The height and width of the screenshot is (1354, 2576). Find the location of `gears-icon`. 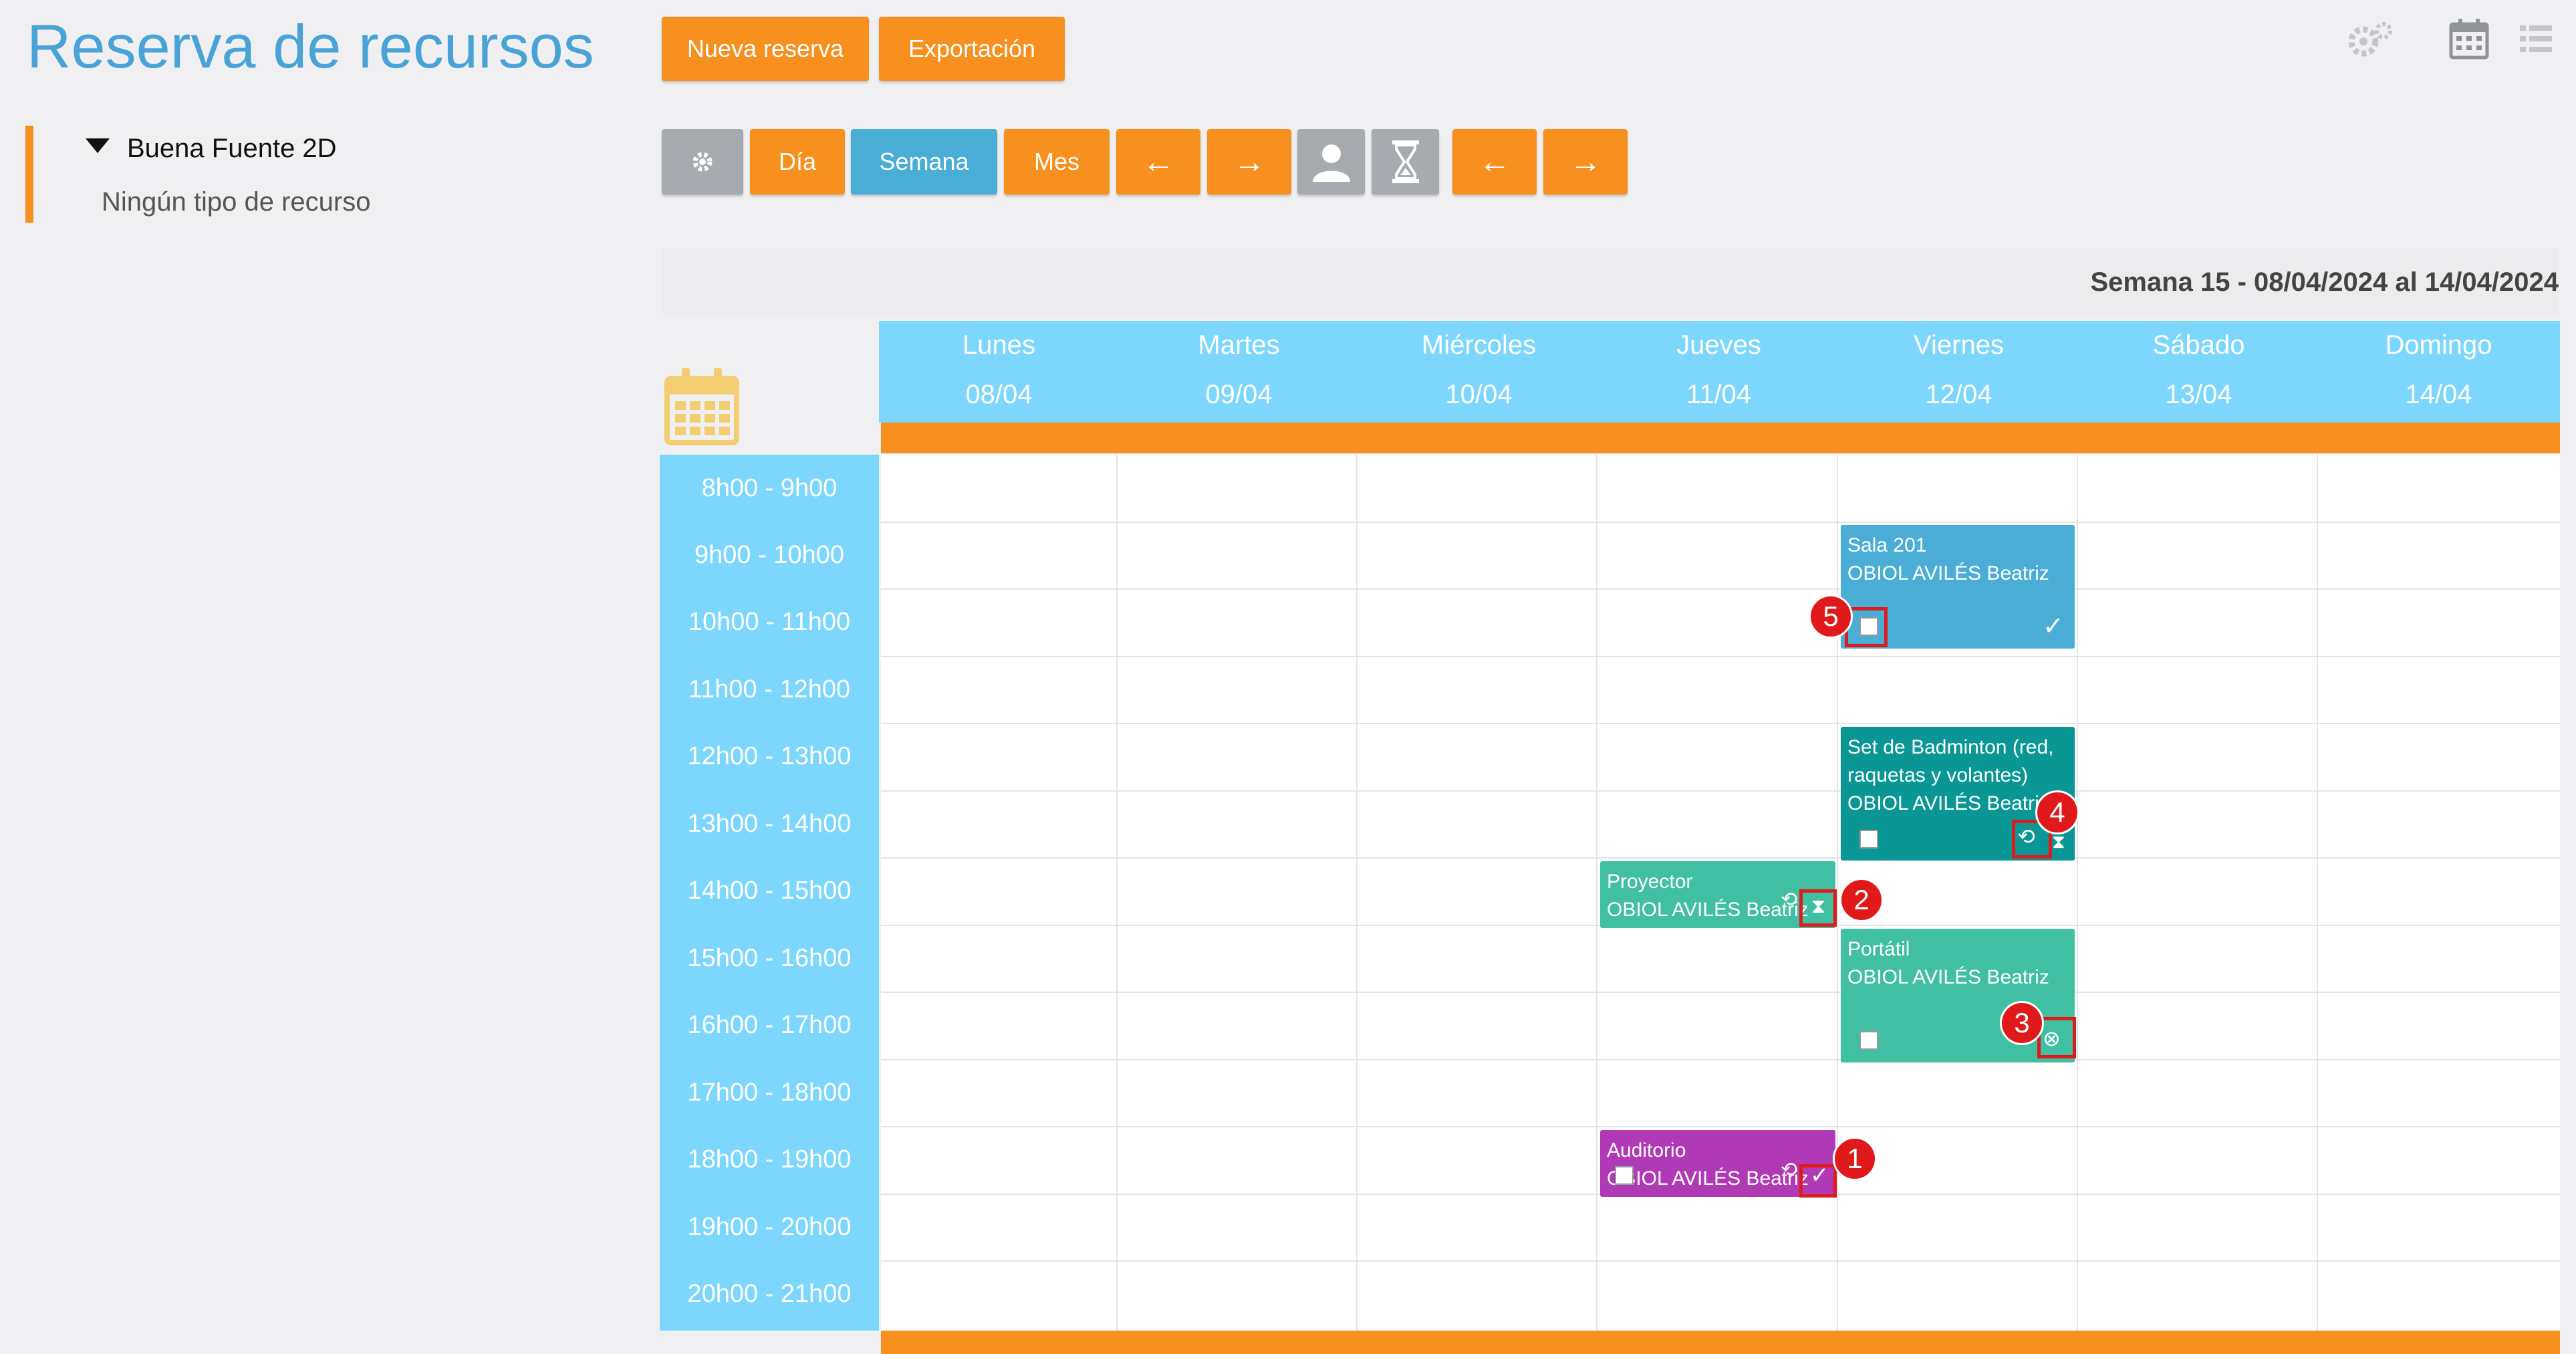

gears-icon is located at coordinates (2372, 40).